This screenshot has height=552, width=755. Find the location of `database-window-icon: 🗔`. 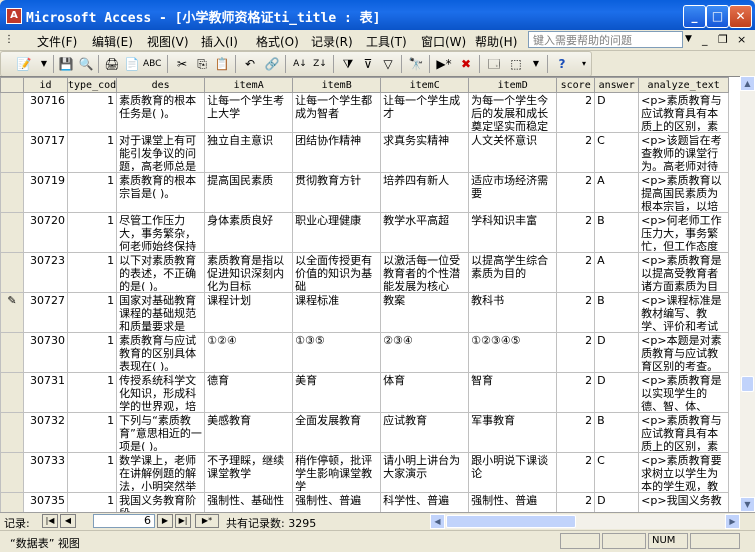

database-window-icon: 🗔 is located at coordinates (494, 64).